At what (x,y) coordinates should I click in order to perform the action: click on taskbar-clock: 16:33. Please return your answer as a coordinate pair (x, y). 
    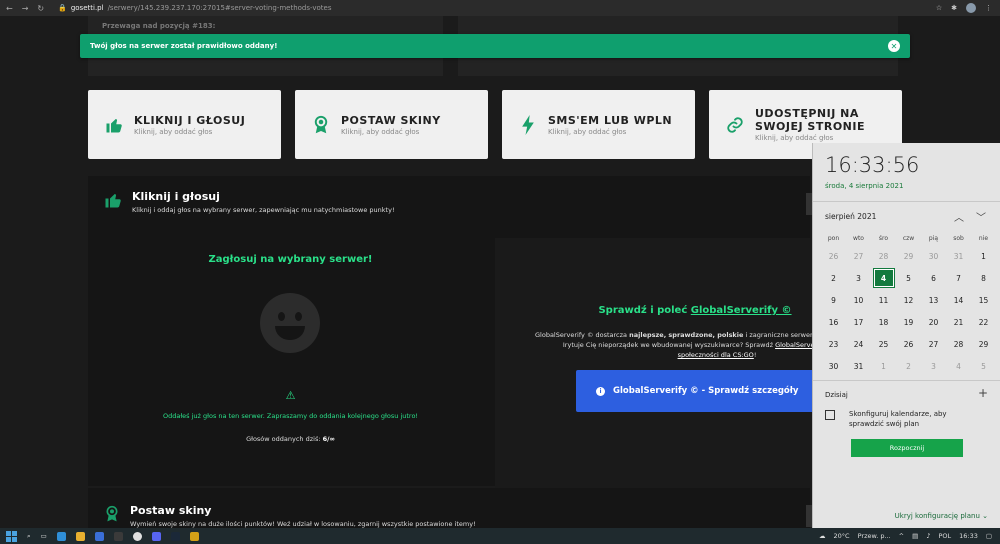
    Looking at the image, I should click on (968, 536).